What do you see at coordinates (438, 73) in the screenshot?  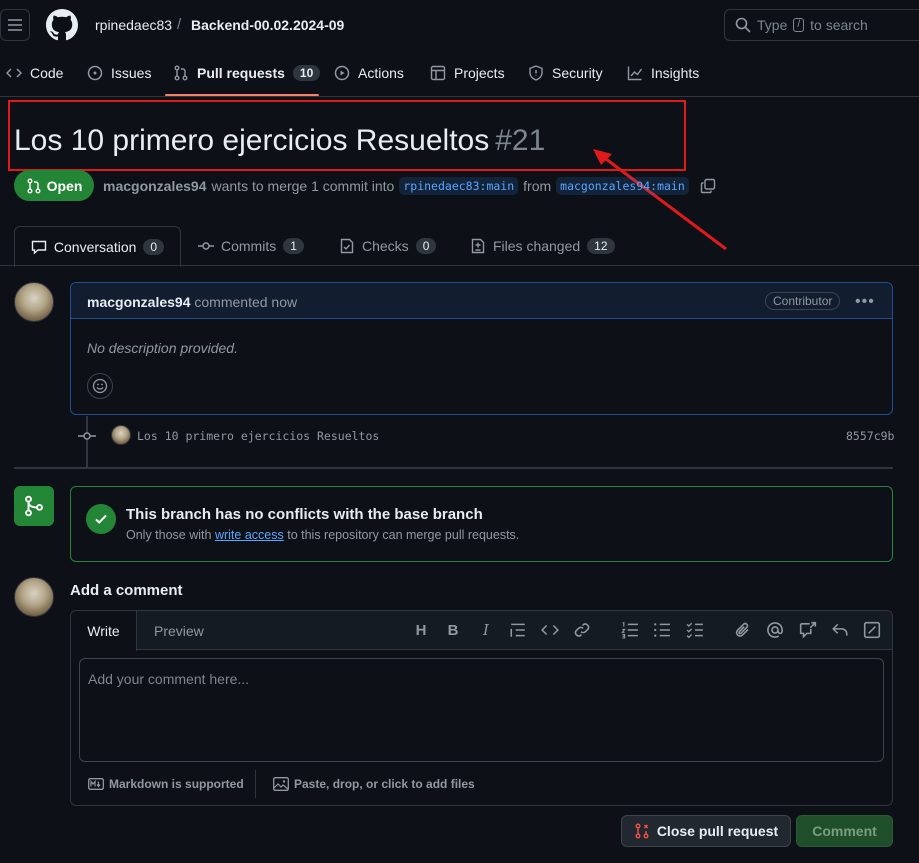 I see `table-icon` at bounding box center [438, 73].